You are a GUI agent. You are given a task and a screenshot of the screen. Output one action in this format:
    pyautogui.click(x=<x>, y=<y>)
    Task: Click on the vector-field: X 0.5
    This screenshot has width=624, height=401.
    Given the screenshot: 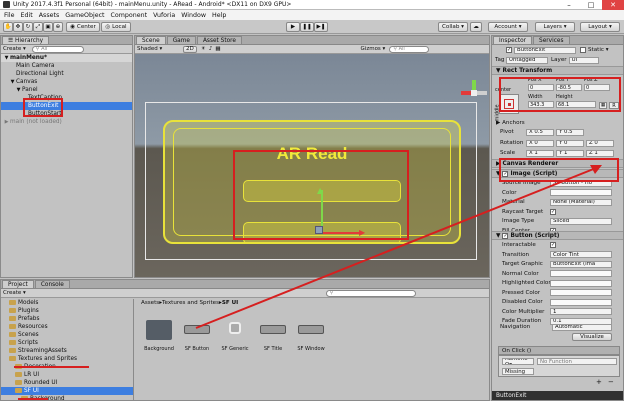 What is the action you would take?
    pyautogui.click(x=540, y=132)
    